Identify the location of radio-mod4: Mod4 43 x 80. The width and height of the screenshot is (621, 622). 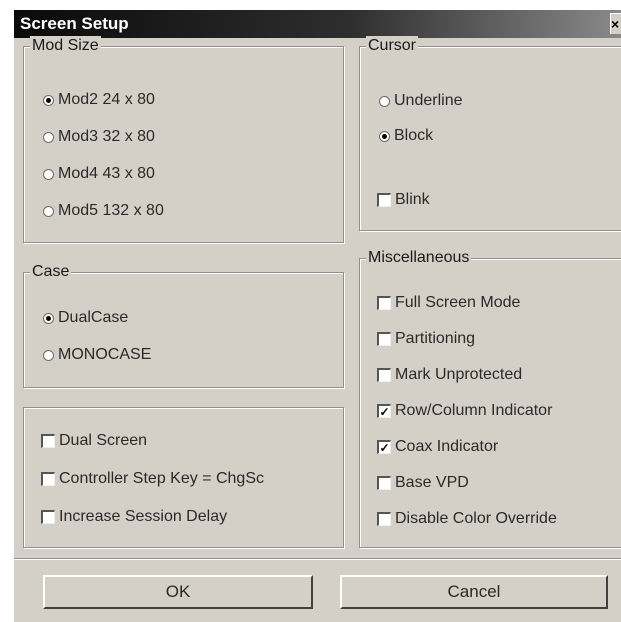
(99, 174).